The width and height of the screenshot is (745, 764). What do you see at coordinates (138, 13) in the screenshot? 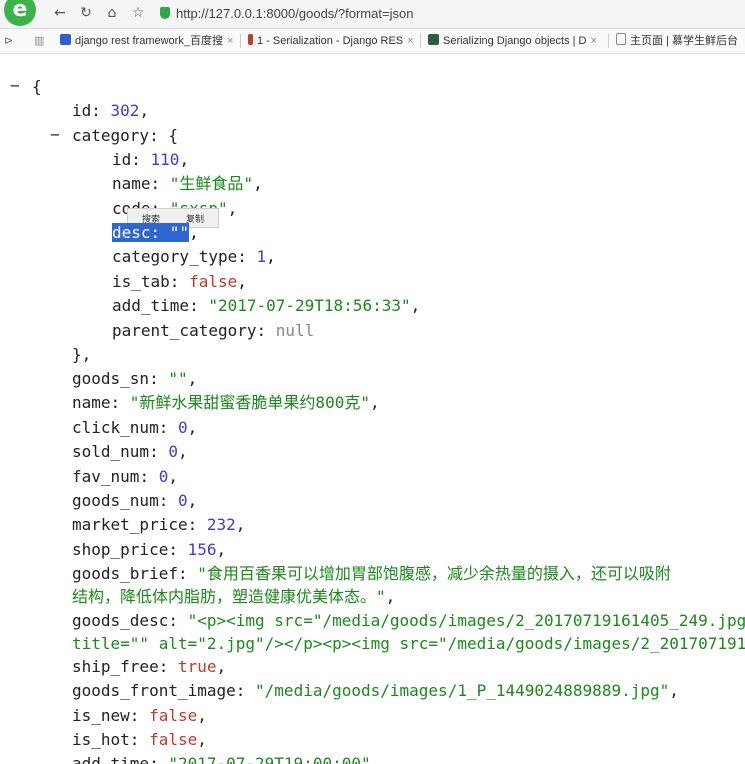
I see `star-icon: ☆` at bounding box center [138, 13].